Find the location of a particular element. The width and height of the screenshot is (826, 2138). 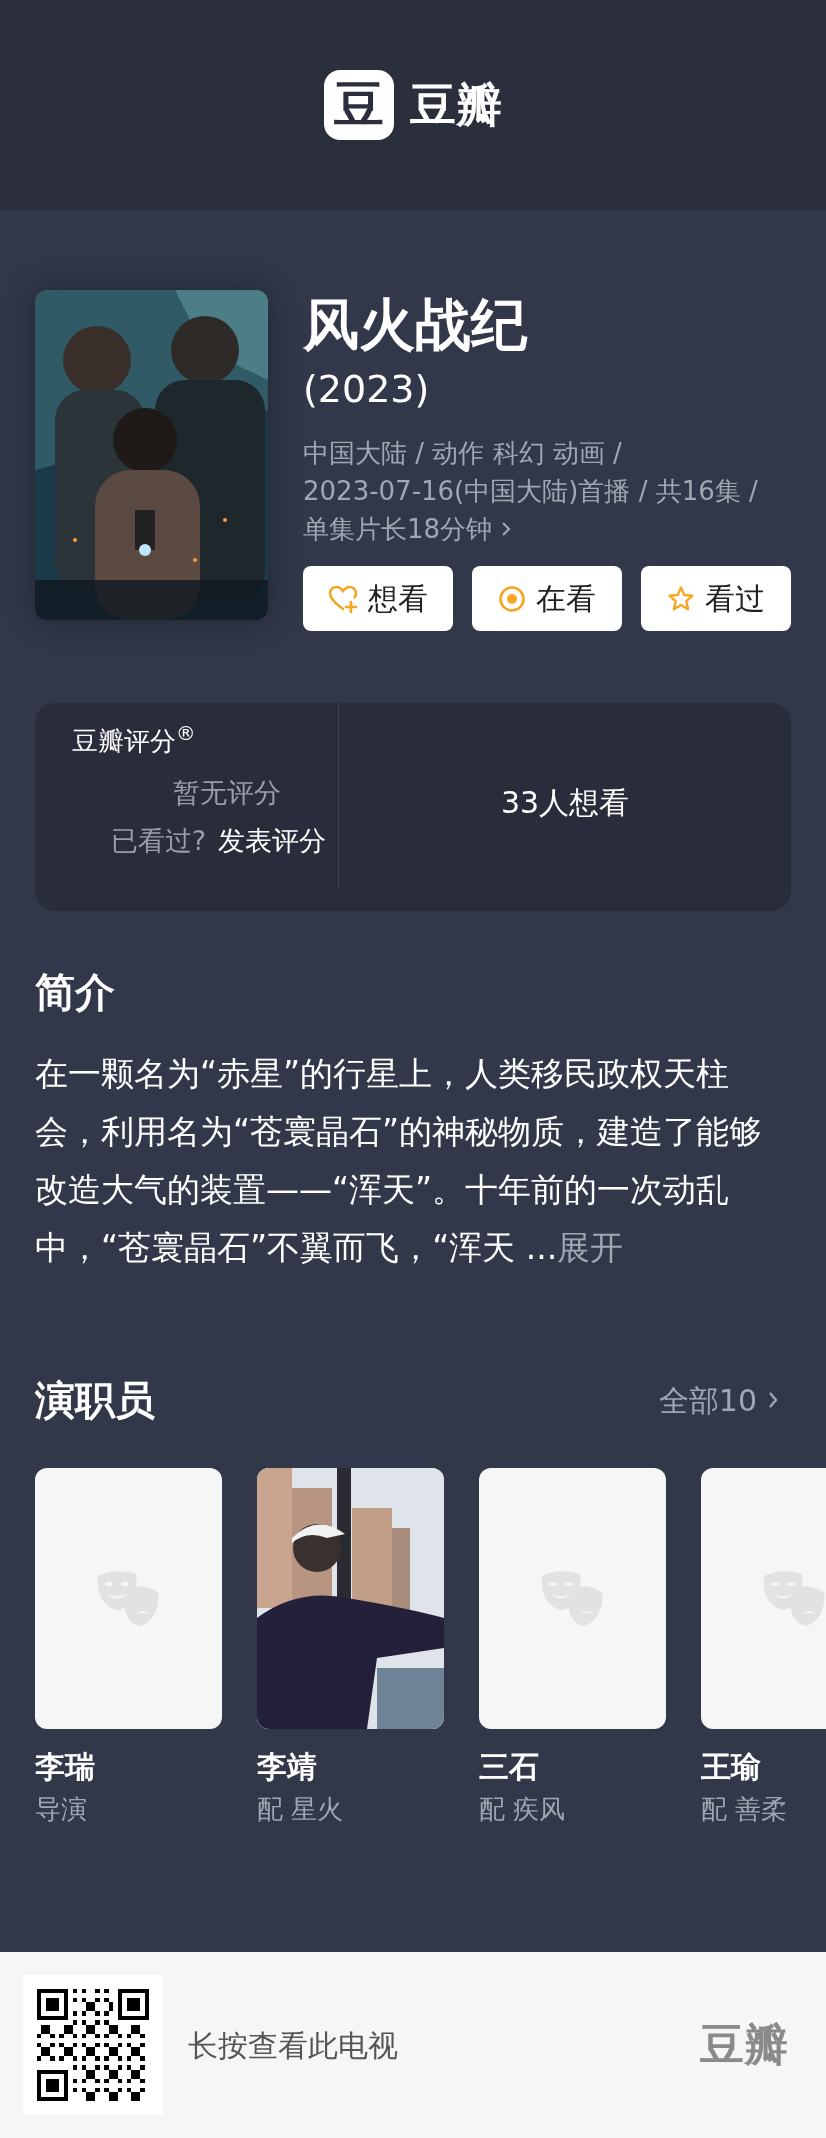

rating-status: 暂无评分 is located at coordinates (227, 793).